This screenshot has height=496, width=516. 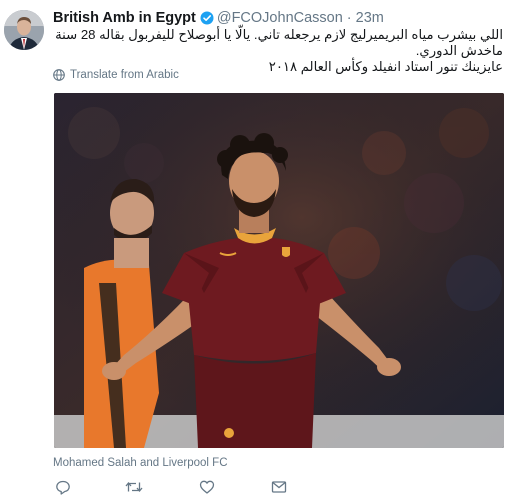 What do you see at coordinates (140, 463) in the screenshot?
I see `media-caption: Mohamed Salah and Liverpool FC` at bounding box center [140, 463].